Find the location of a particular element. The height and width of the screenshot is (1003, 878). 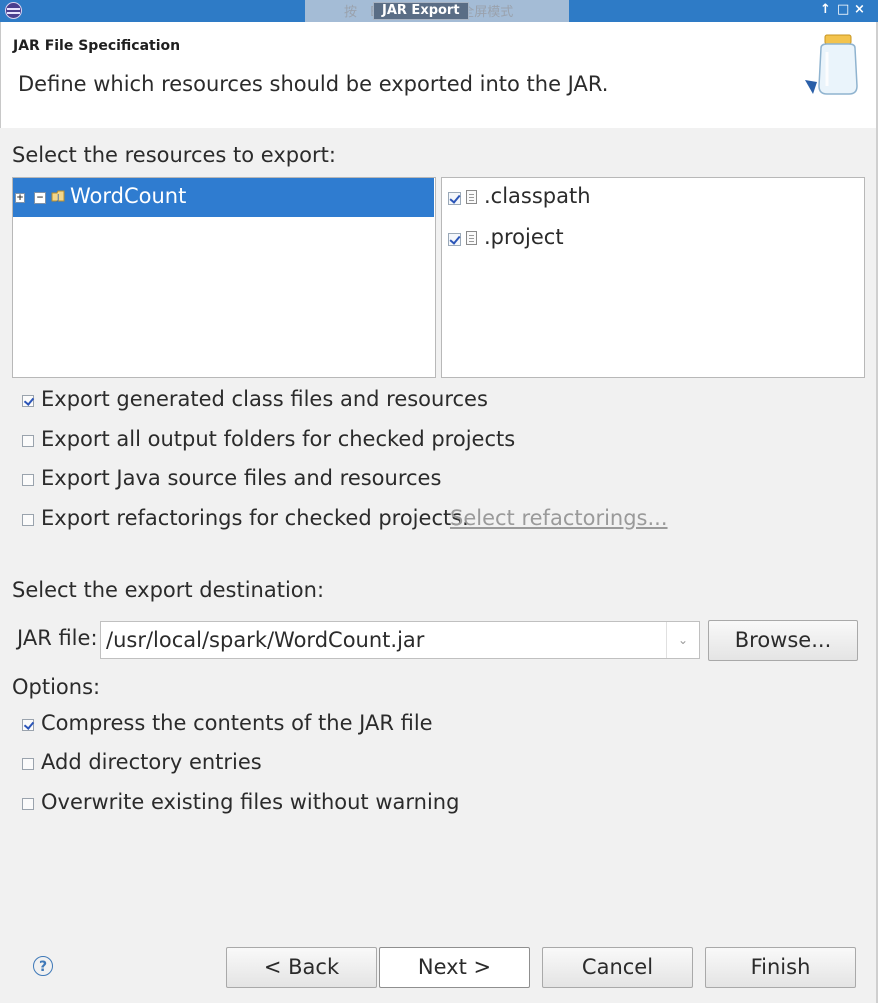

project-tree: + − J WordCount is located at coordinates (224, 277).